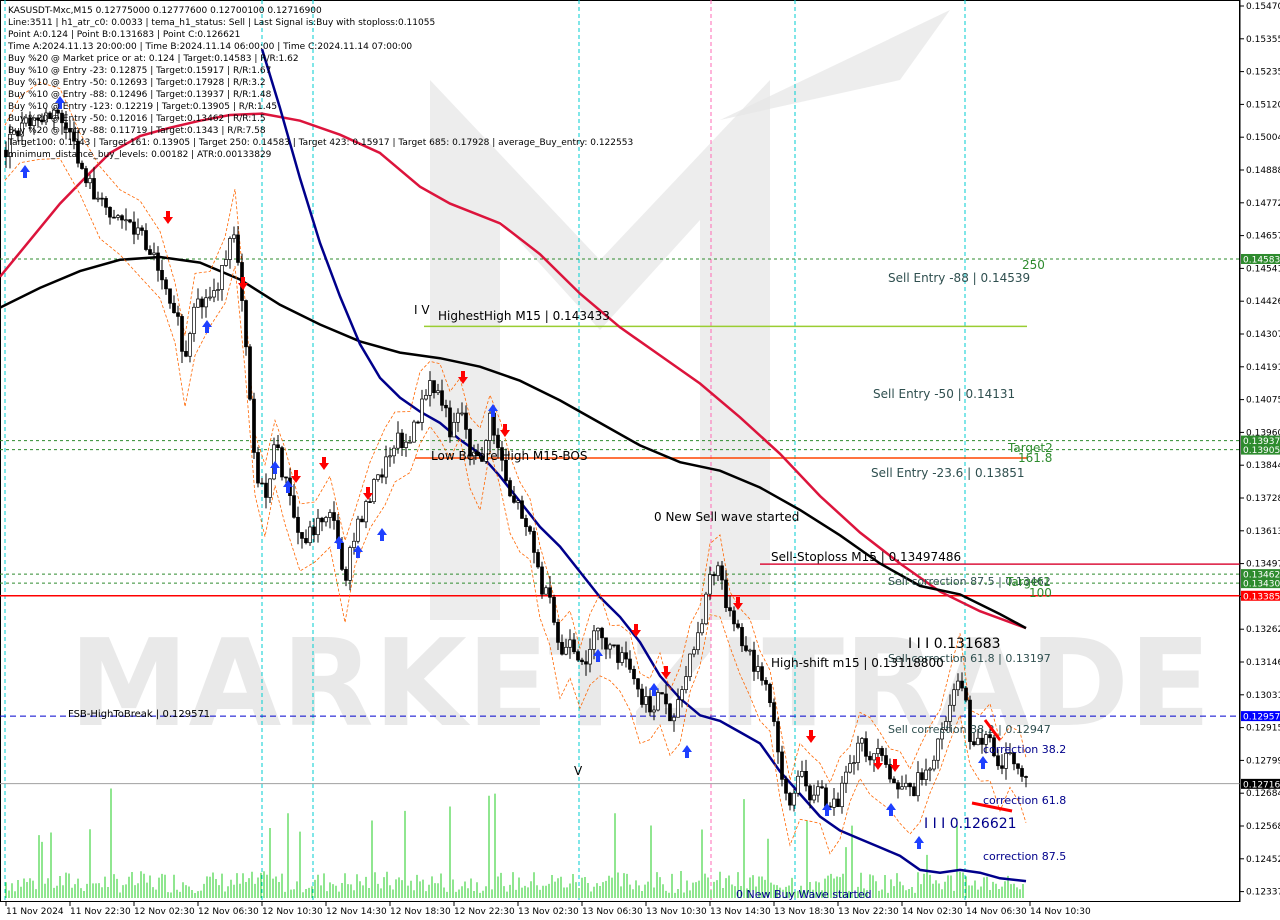 This screenshot has height=920, width=1280. I want to click on high-shift-label: High-shift m15 | 0.13118800, so click(857, 663).